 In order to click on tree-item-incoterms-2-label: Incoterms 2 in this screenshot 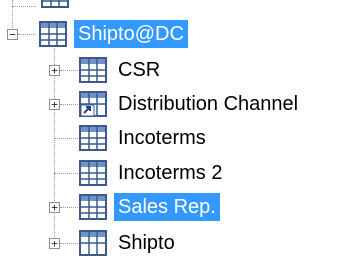, I will do `click(170, 173)`.